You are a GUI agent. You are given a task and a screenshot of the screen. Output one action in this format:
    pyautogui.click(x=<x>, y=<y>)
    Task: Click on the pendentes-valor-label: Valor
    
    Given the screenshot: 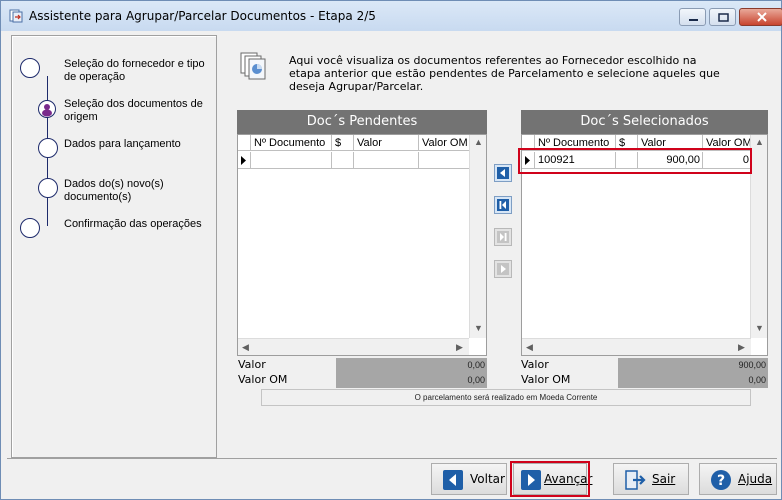 What is the action you would take?
    pyautogui.click(x=252, y=364)
    